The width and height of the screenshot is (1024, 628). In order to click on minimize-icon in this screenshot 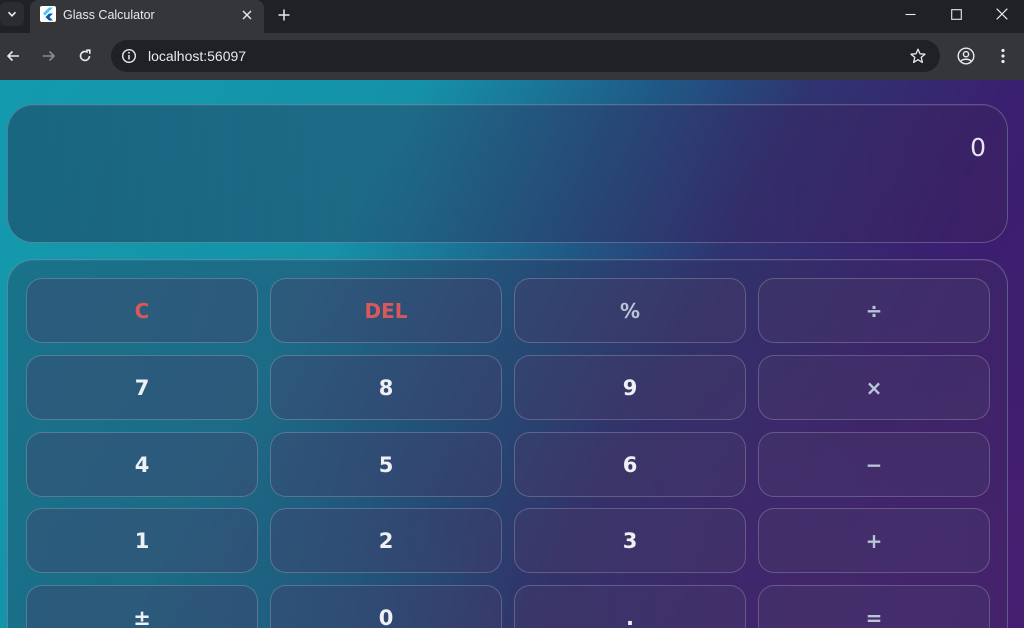, I will do `click(910, 14)`.